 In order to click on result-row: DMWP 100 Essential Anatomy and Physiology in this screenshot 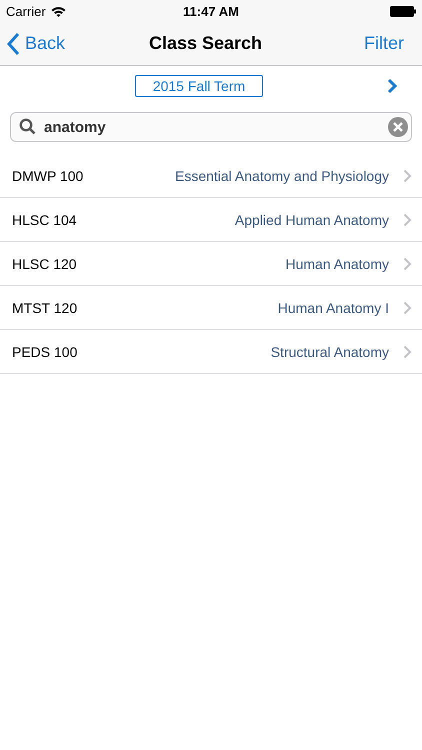, I will do `click(211, 176)`.